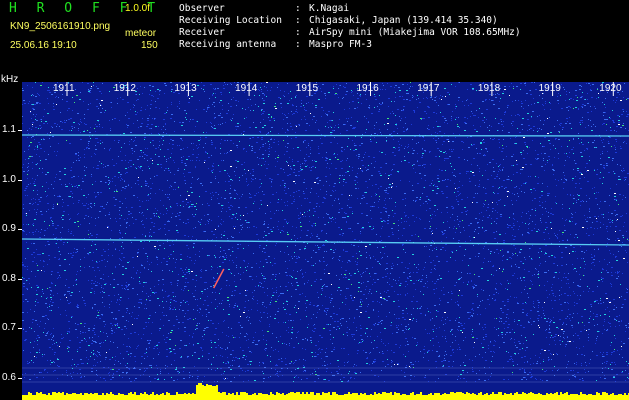 Image resolution: width=629 pixels, height=400 pixels. Describe the element at coordinates (550, 88) in the screenshot. I see `x-tick-label: 1919` at that location.